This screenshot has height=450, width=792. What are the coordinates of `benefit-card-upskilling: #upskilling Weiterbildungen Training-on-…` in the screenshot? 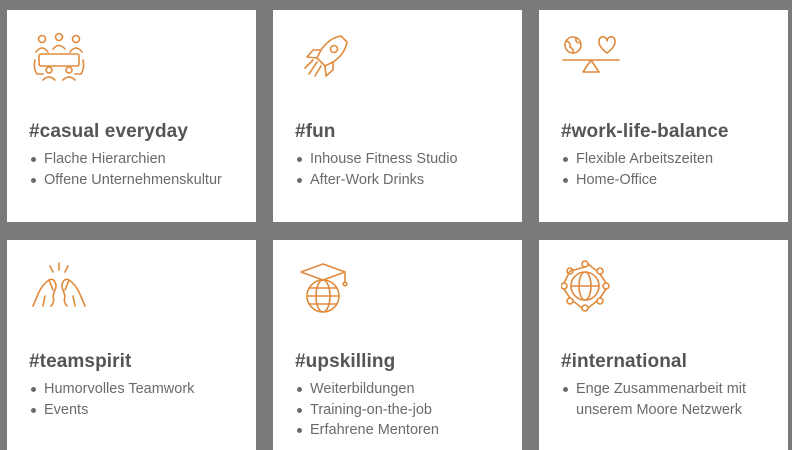 It's located at (397, 345).